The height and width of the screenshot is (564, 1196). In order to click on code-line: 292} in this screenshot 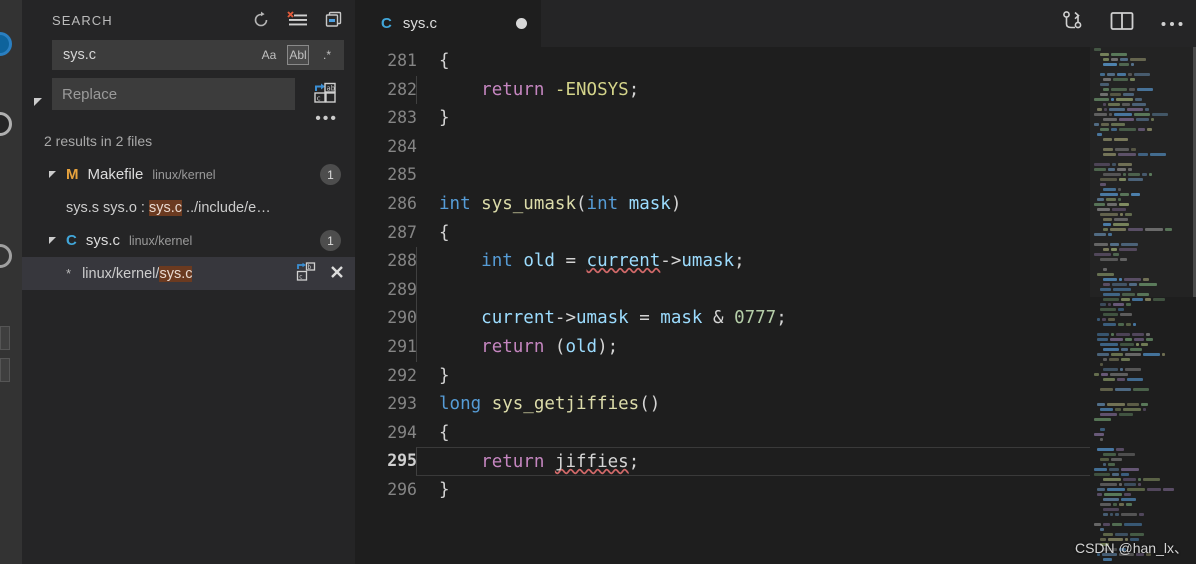, I will do `click(775, 376)`.